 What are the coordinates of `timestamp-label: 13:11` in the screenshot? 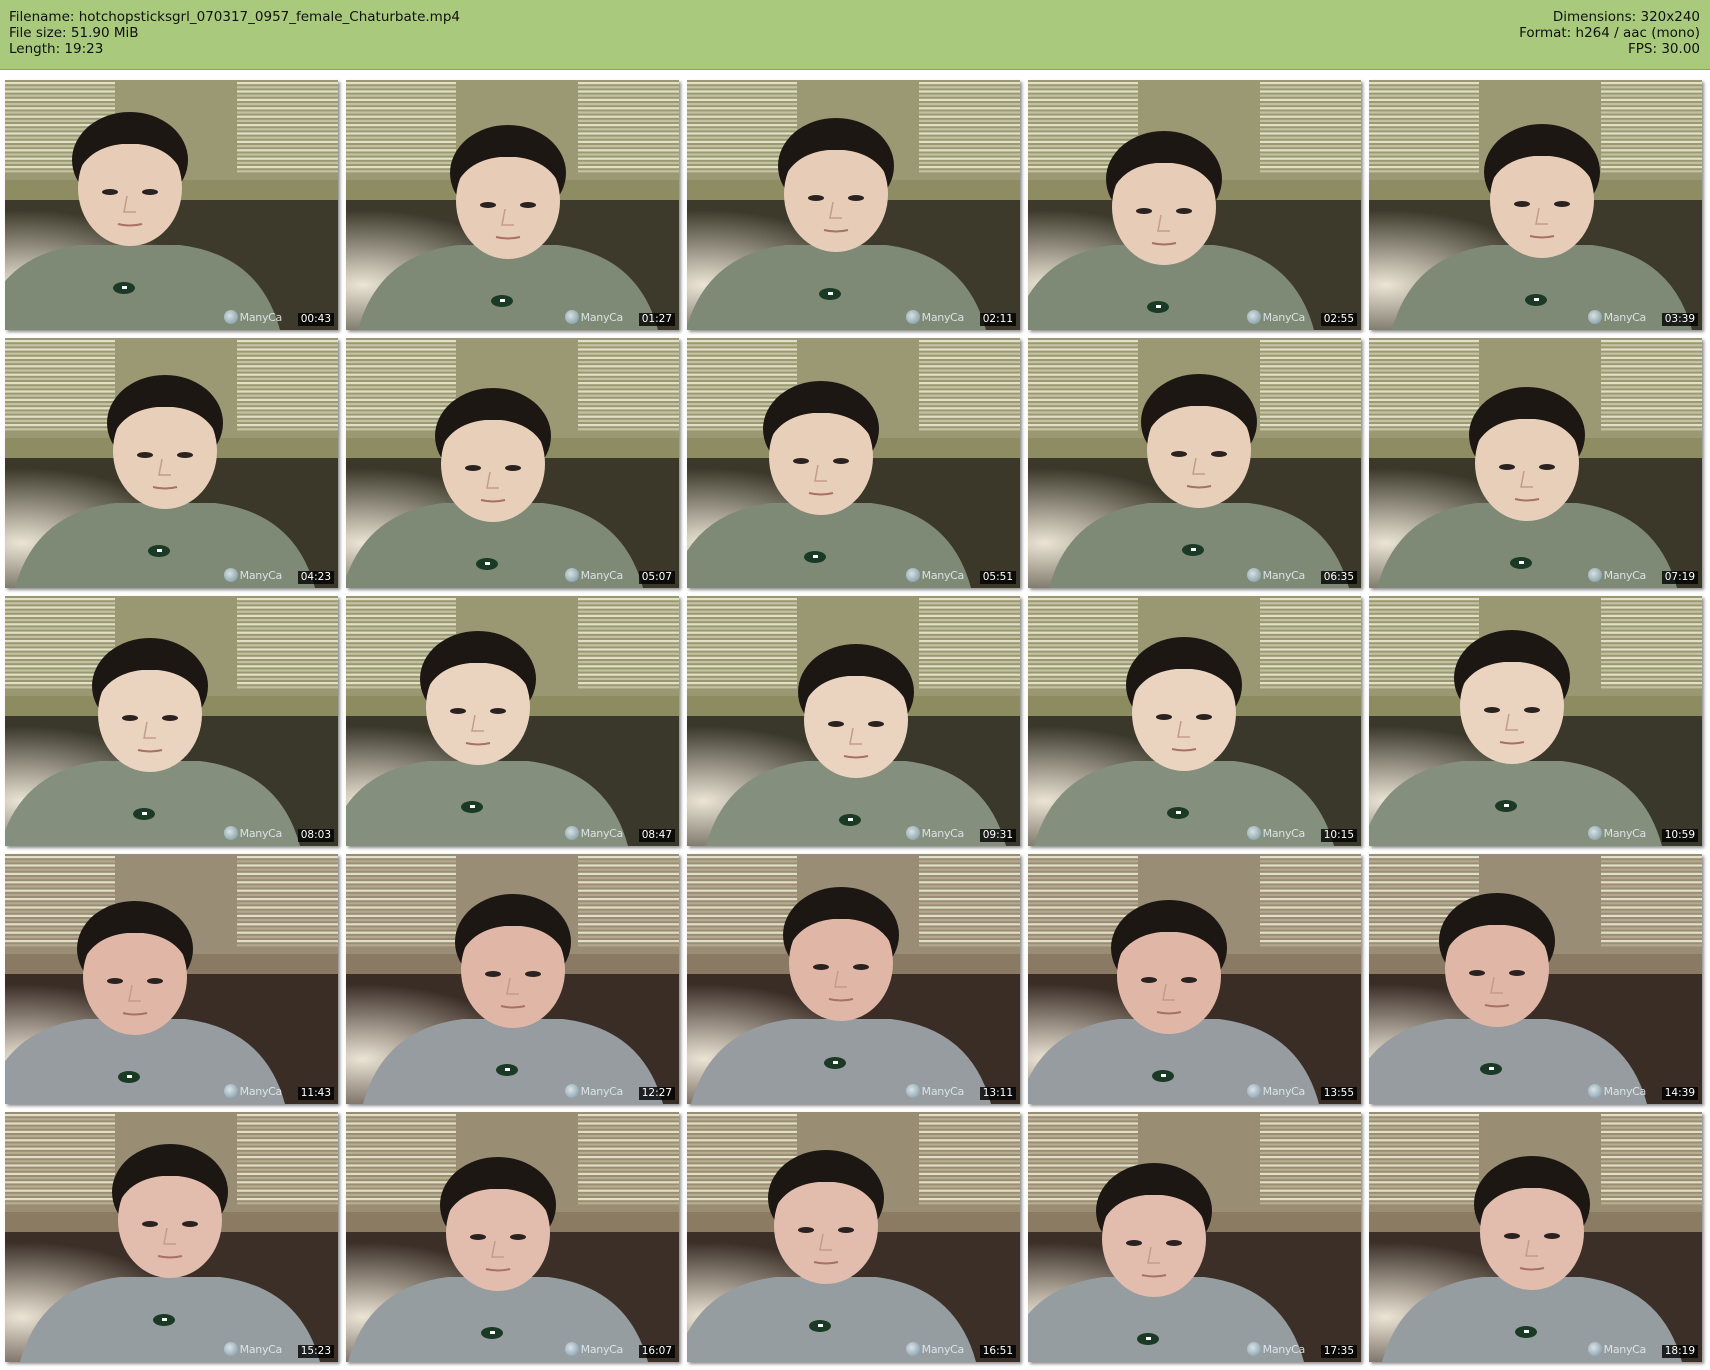 It's located at (997, 1093).